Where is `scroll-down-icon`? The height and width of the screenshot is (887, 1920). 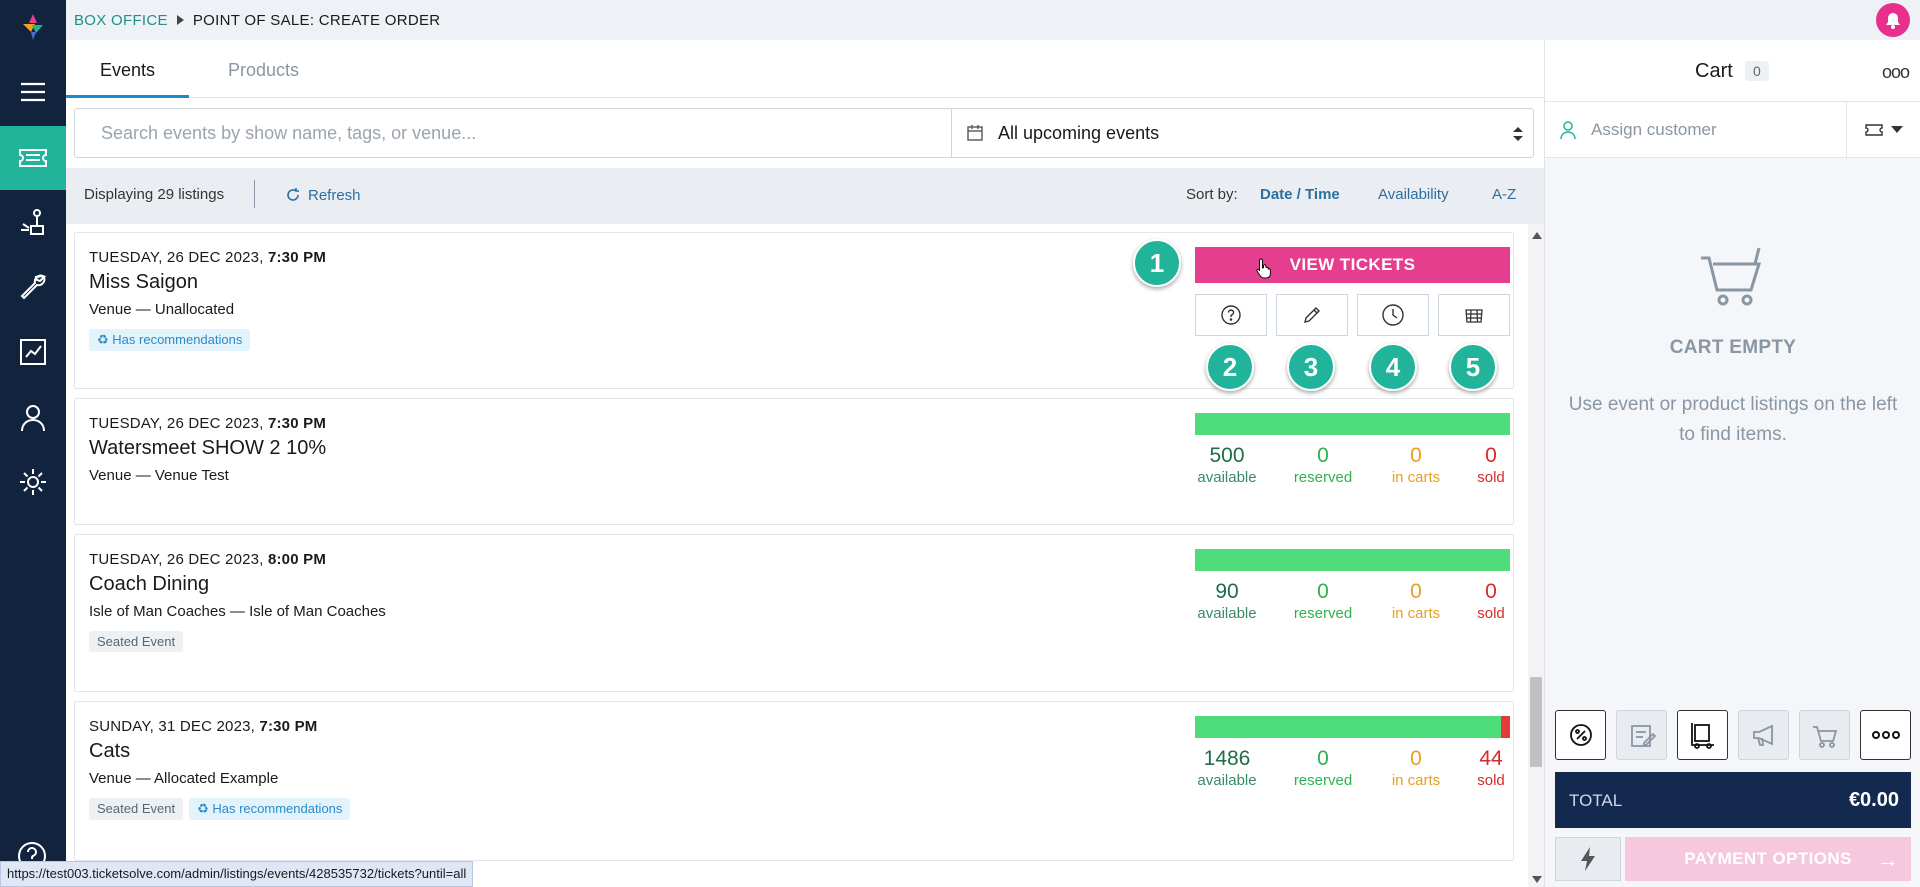
scroll-down-icon is located at coordinates (1537, 879).